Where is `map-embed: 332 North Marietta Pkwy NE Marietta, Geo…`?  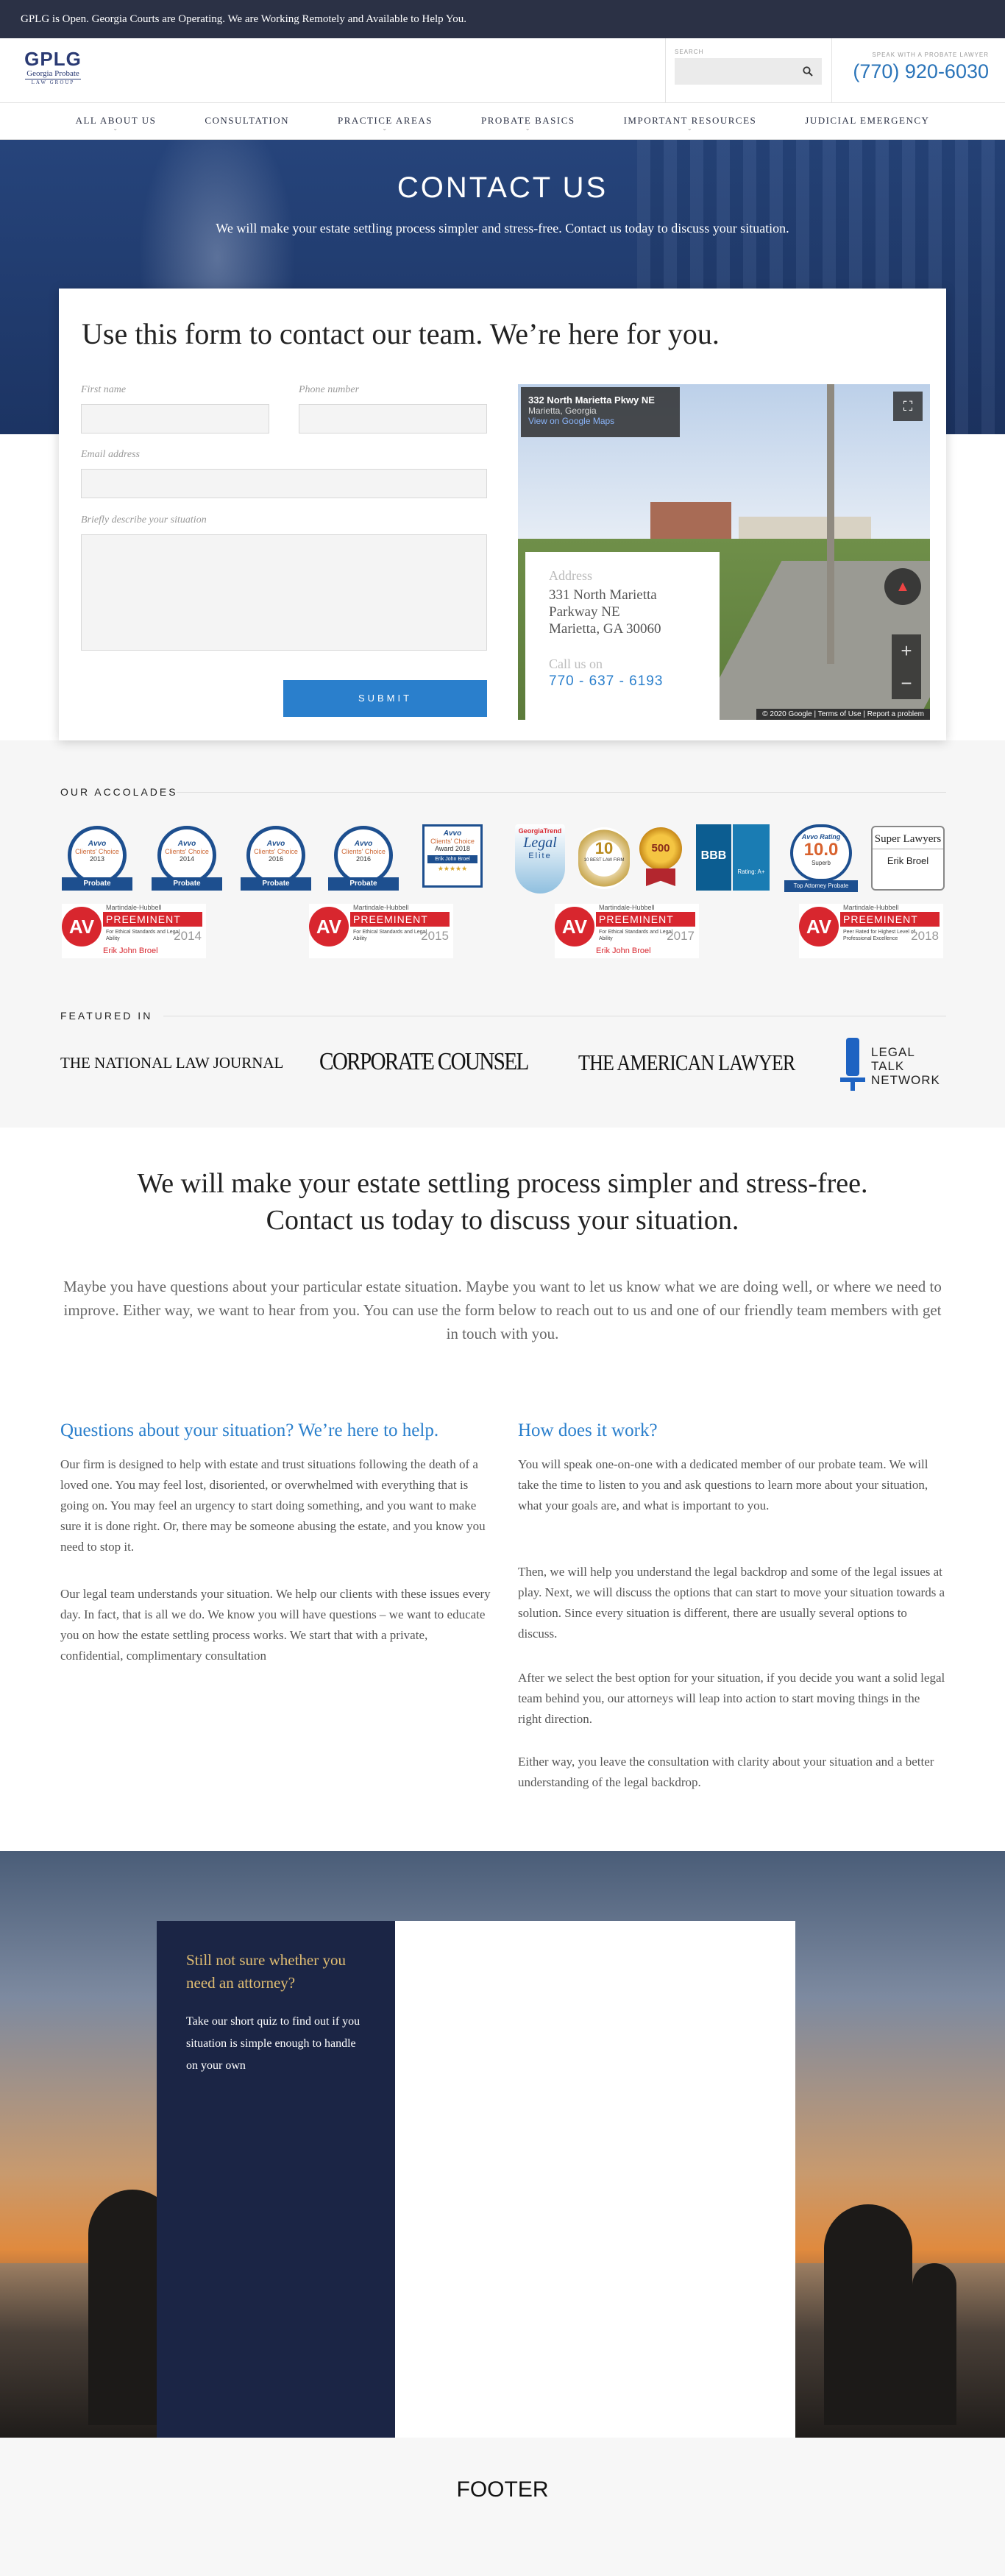
map-embed: 332 North Marietta Pkwy NE Marietta, Geo… is located at coordinates (724, 552).